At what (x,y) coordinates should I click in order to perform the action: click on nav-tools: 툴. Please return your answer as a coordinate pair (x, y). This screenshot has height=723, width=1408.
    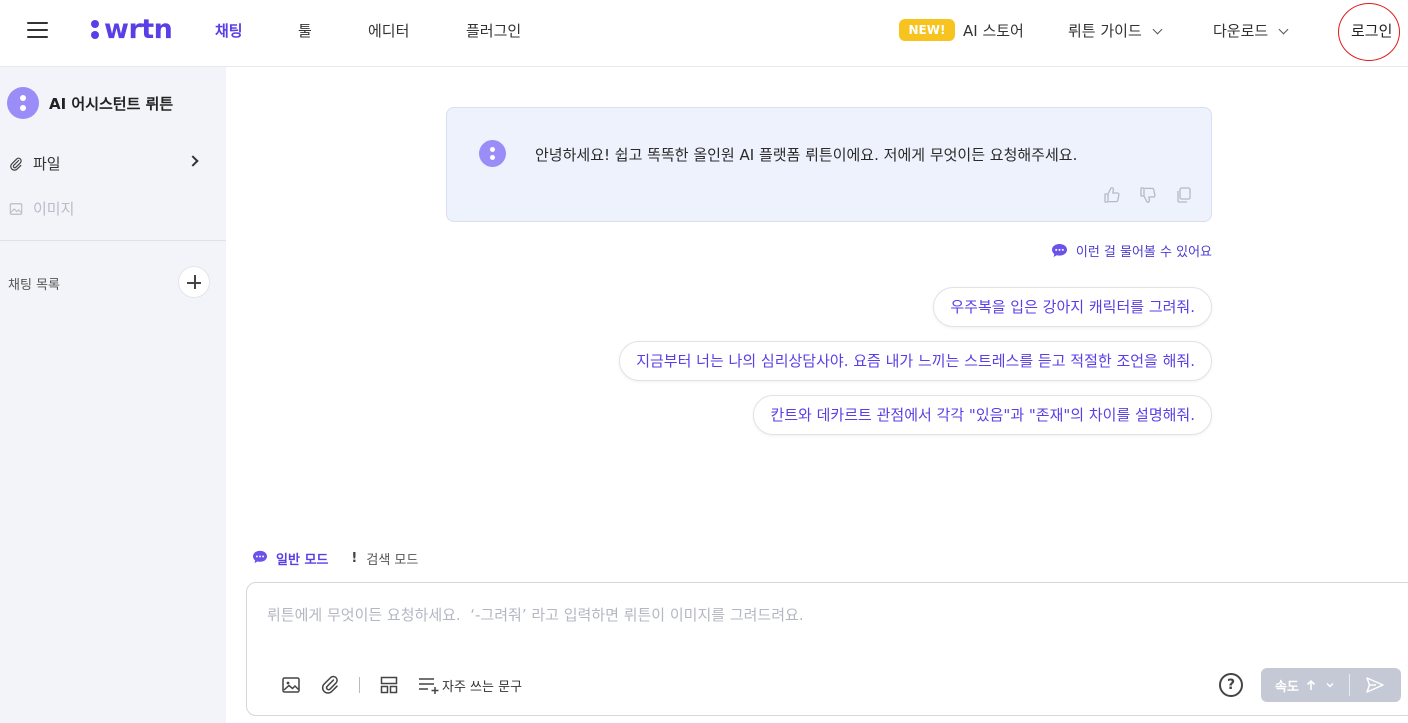
    Looking at the image, I should click on (305, 30).